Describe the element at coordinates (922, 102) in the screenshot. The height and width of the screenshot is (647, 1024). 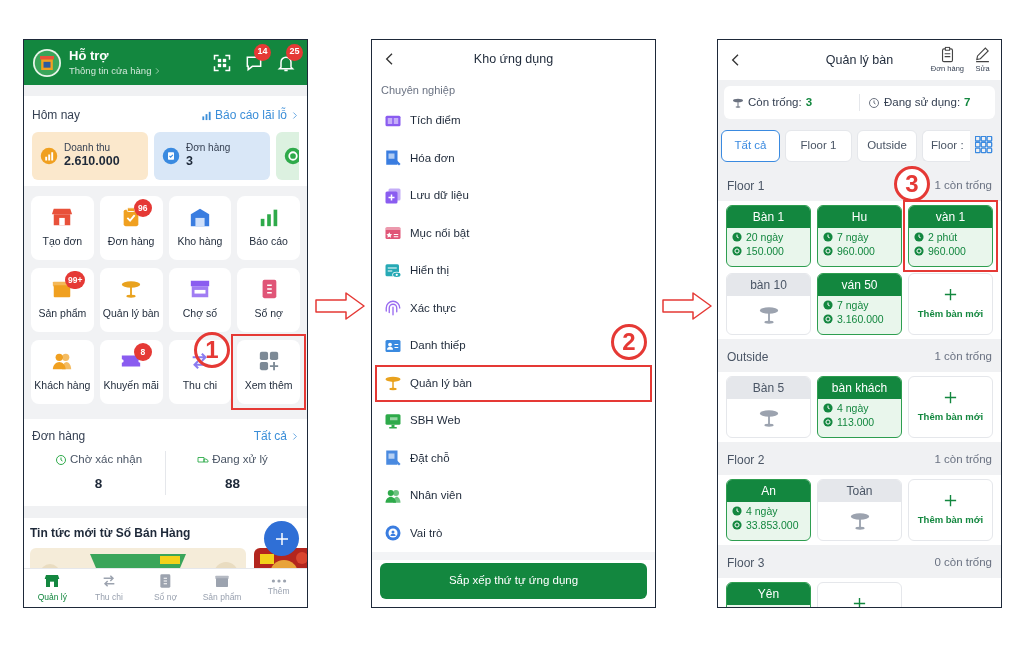
I see `summary-label: Đang sử dụng:` at that location.